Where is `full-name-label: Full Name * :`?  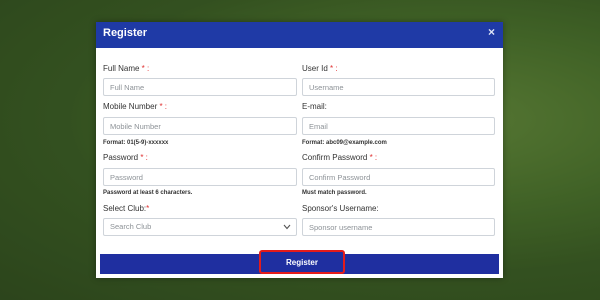
full-name-label: Full Name * : is located at coordinates (126, 68).